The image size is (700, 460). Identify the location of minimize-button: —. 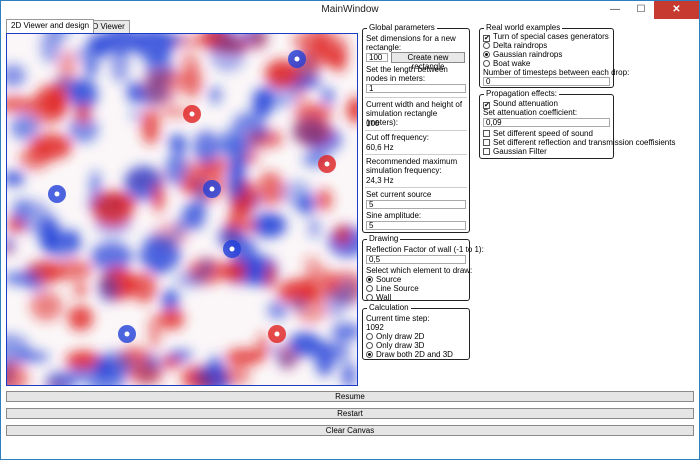
(615, 10).